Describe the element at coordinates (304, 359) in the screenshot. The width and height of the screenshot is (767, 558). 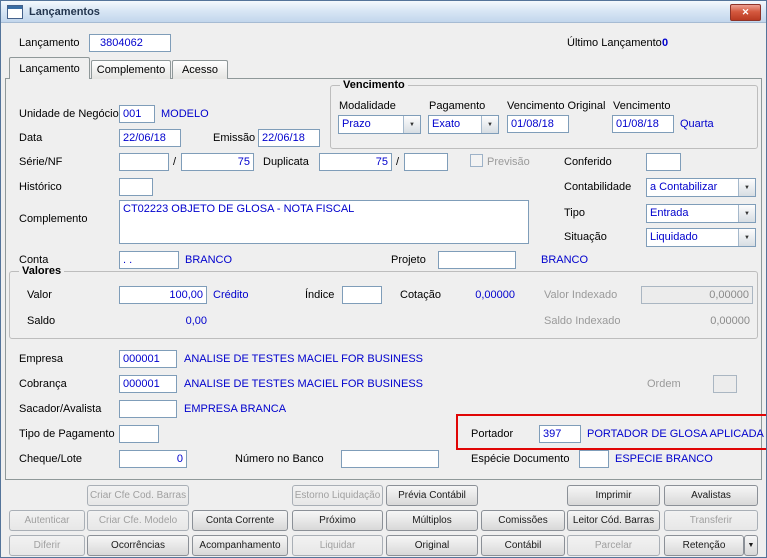
I see `empresa-desc: ANALISE DE TESTES MACIEL FOR BUSINESS` at that location.